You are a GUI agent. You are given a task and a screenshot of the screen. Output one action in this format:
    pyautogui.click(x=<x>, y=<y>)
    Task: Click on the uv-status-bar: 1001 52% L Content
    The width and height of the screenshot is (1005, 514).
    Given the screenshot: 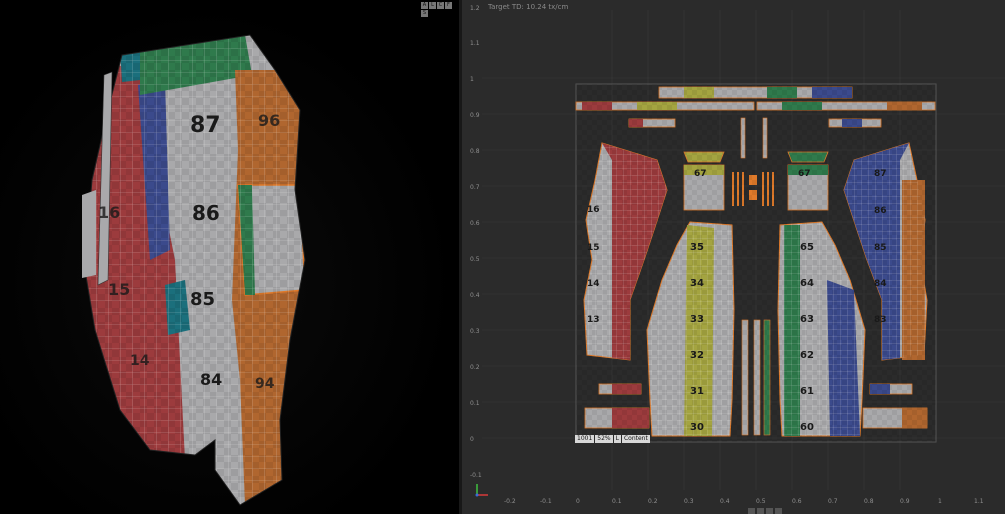 What is the action you would take?
    pyautogui.click(x=612, y=439)
    